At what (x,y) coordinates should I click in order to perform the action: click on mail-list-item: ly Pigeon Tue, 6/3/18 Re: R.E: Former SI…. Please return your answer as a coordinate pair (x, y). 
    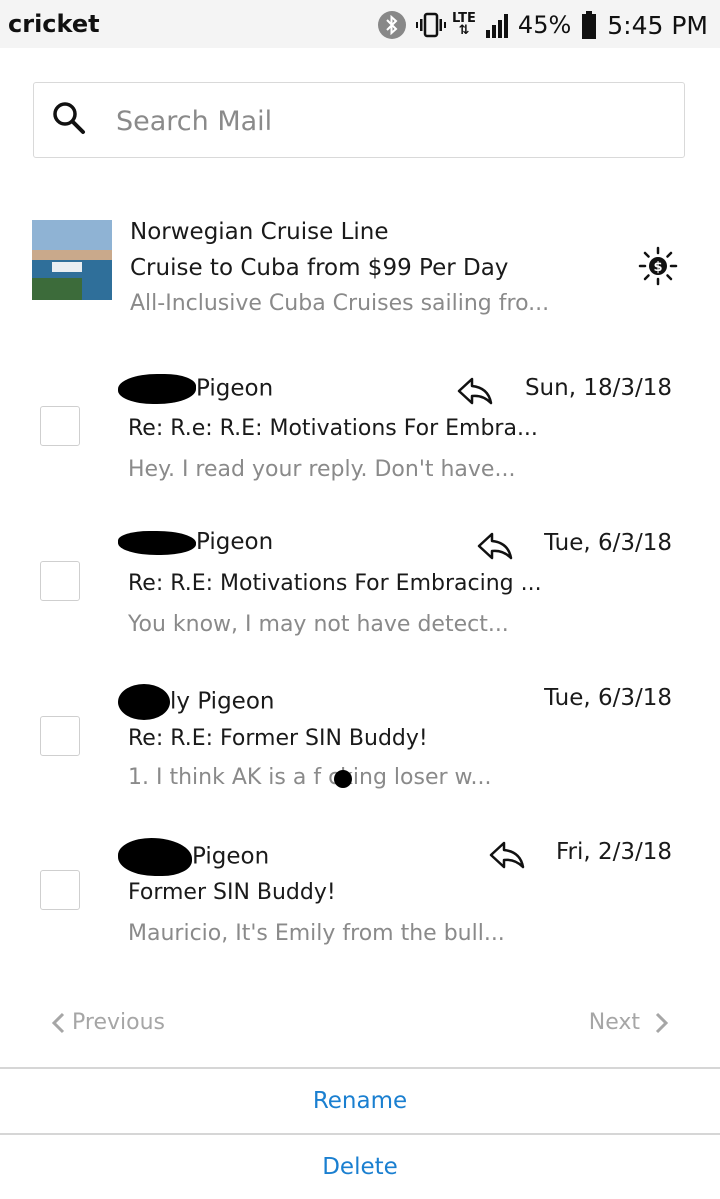
    Looking at the image, I should click on (360, 745).